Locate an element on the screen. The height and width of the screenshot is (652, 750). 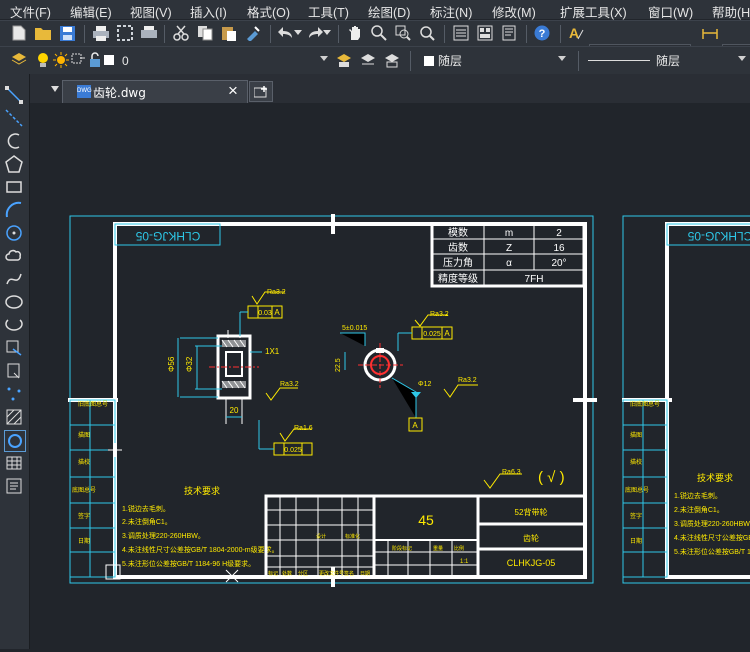
menu-view: 视图(V) is located at coordinates (151, 11).